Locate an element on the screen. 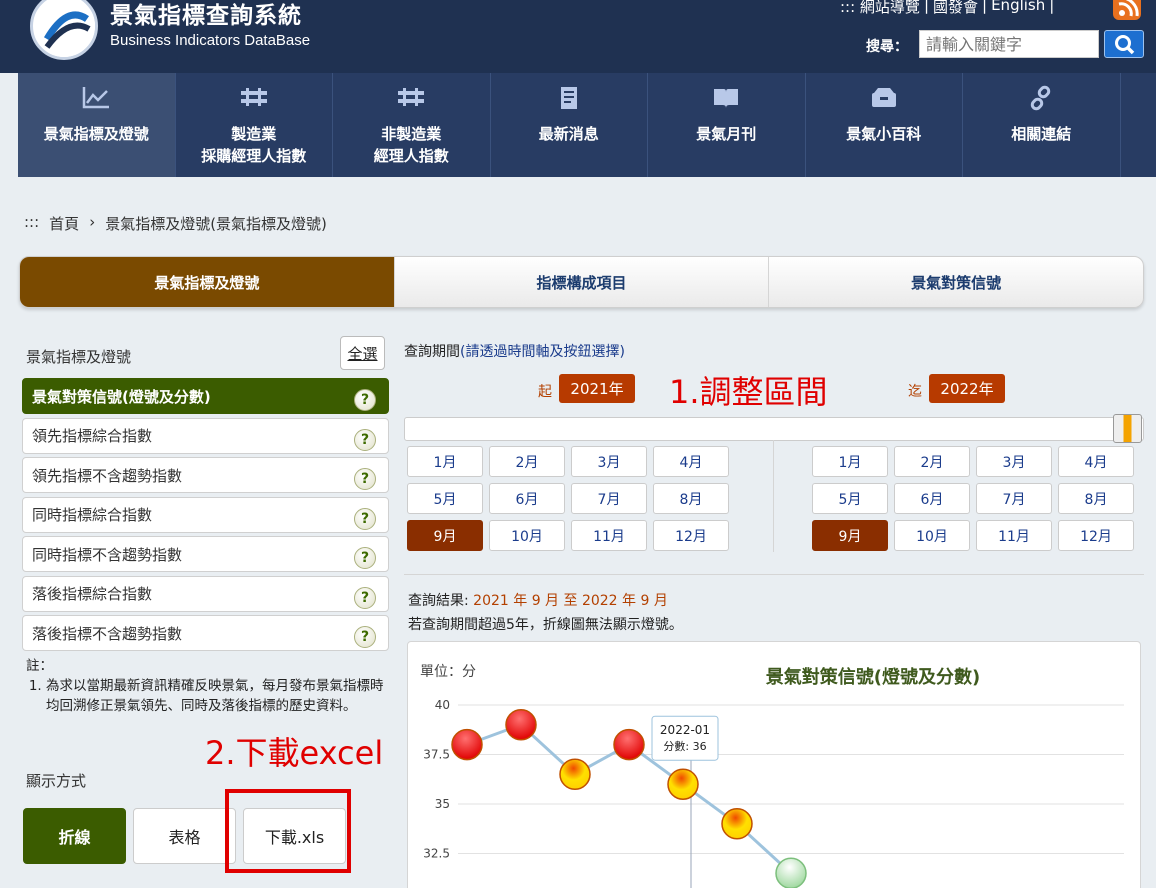 Image resolution: width=1156 pixels, height=888 pixels. period-title-text: 查詢期間 is located at coordinates (432, 352).